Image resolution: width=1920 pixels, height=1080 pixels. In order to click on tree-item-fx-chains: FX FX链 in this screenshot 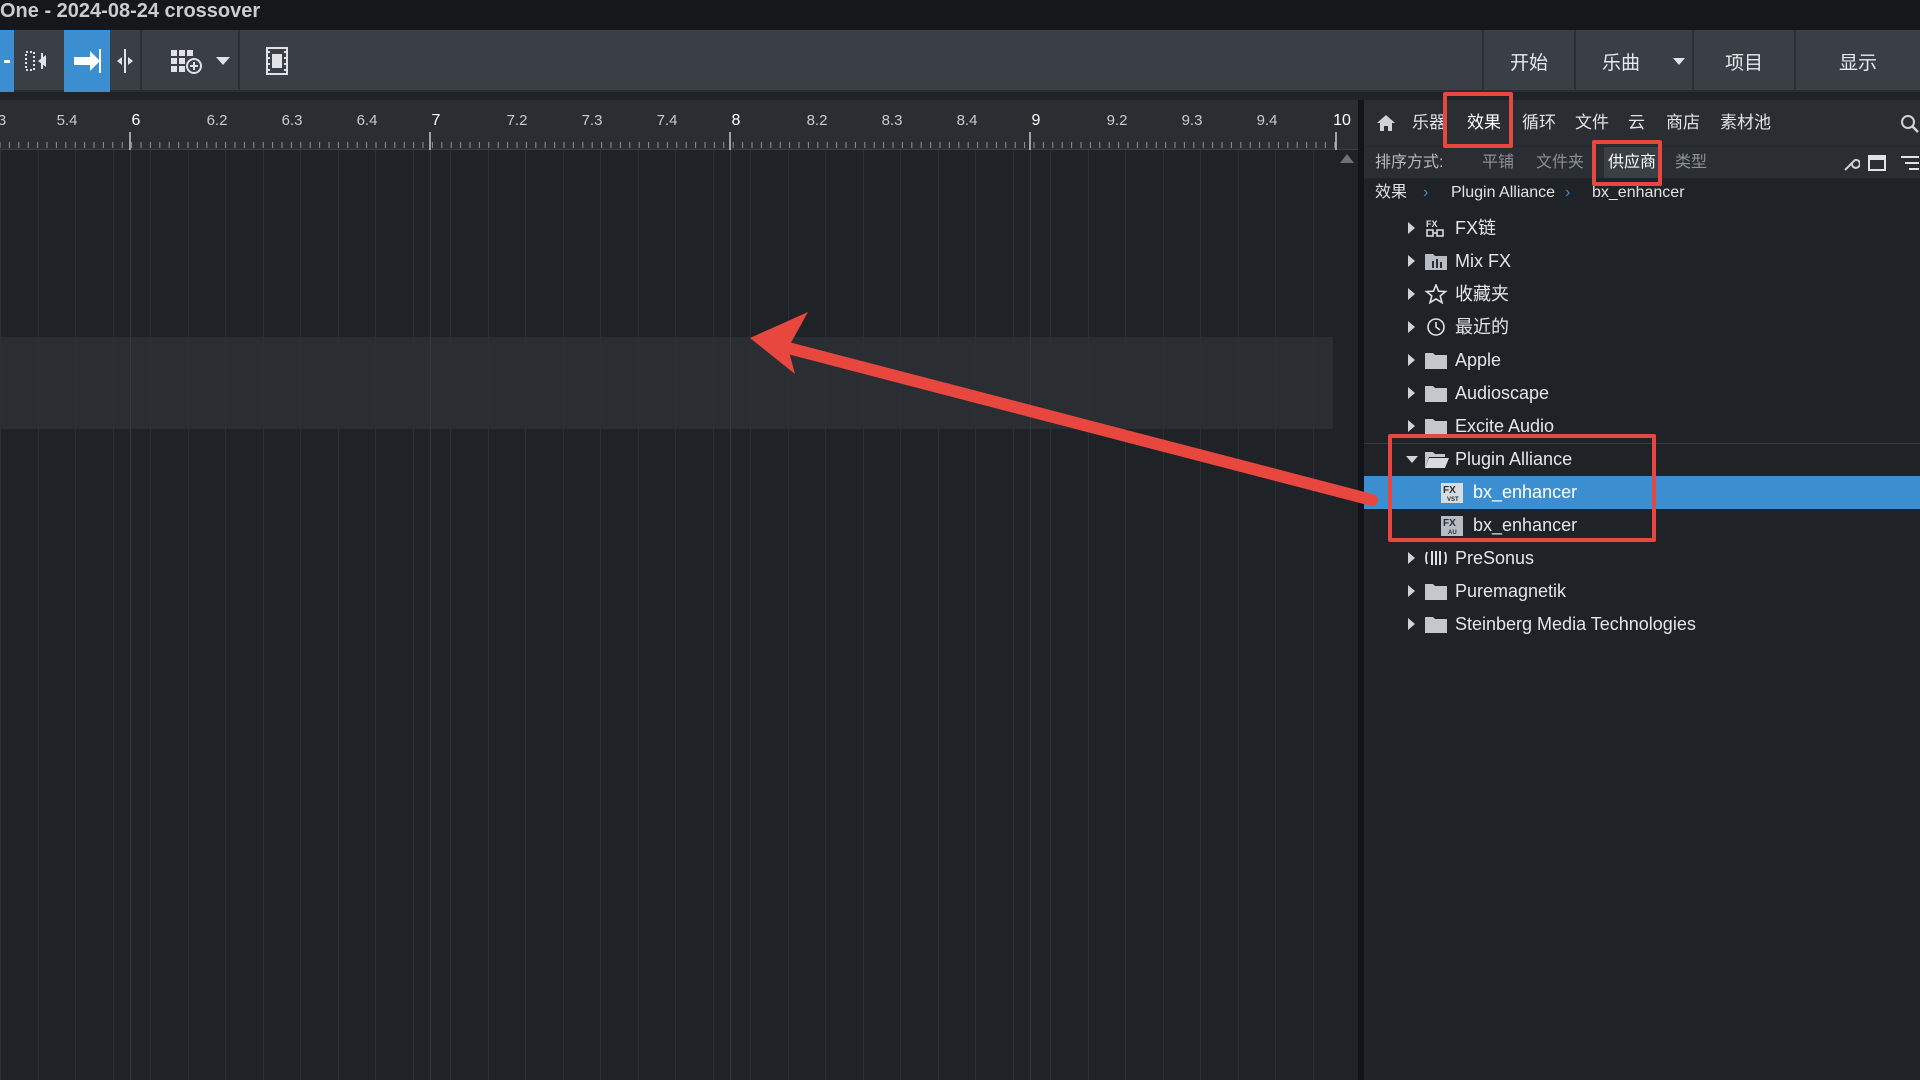, I will do `click(1642, 228)`.